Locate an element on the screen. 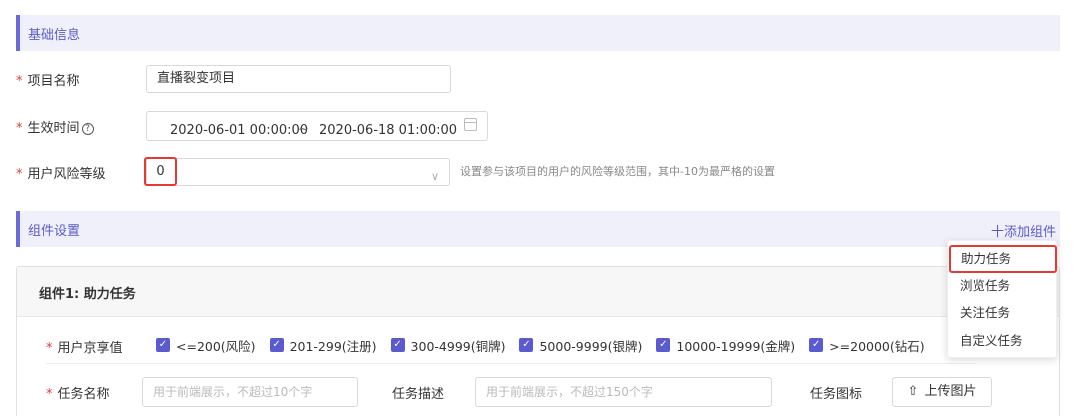 This screenshot has width=1076, height=416. menu-item-follow-task: 关注任务 is located at coordinates (1002, 313).